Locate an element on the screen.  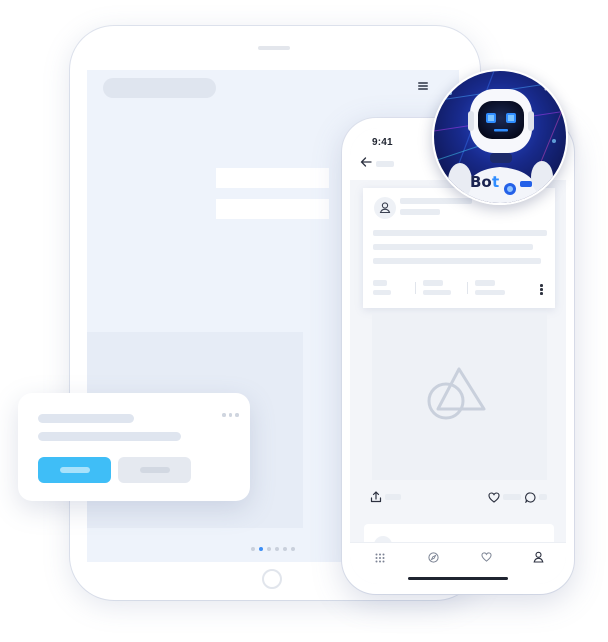
compass-icon is located at coordinates (433, 557).